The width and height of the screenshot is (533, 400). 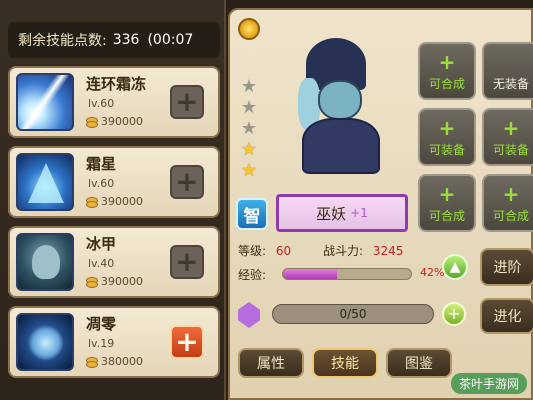 What do you see at coordinates (488, 383) in the screenshot?
I see `site-watermark: 茶叶手游网` at bounding box center [488, 383].